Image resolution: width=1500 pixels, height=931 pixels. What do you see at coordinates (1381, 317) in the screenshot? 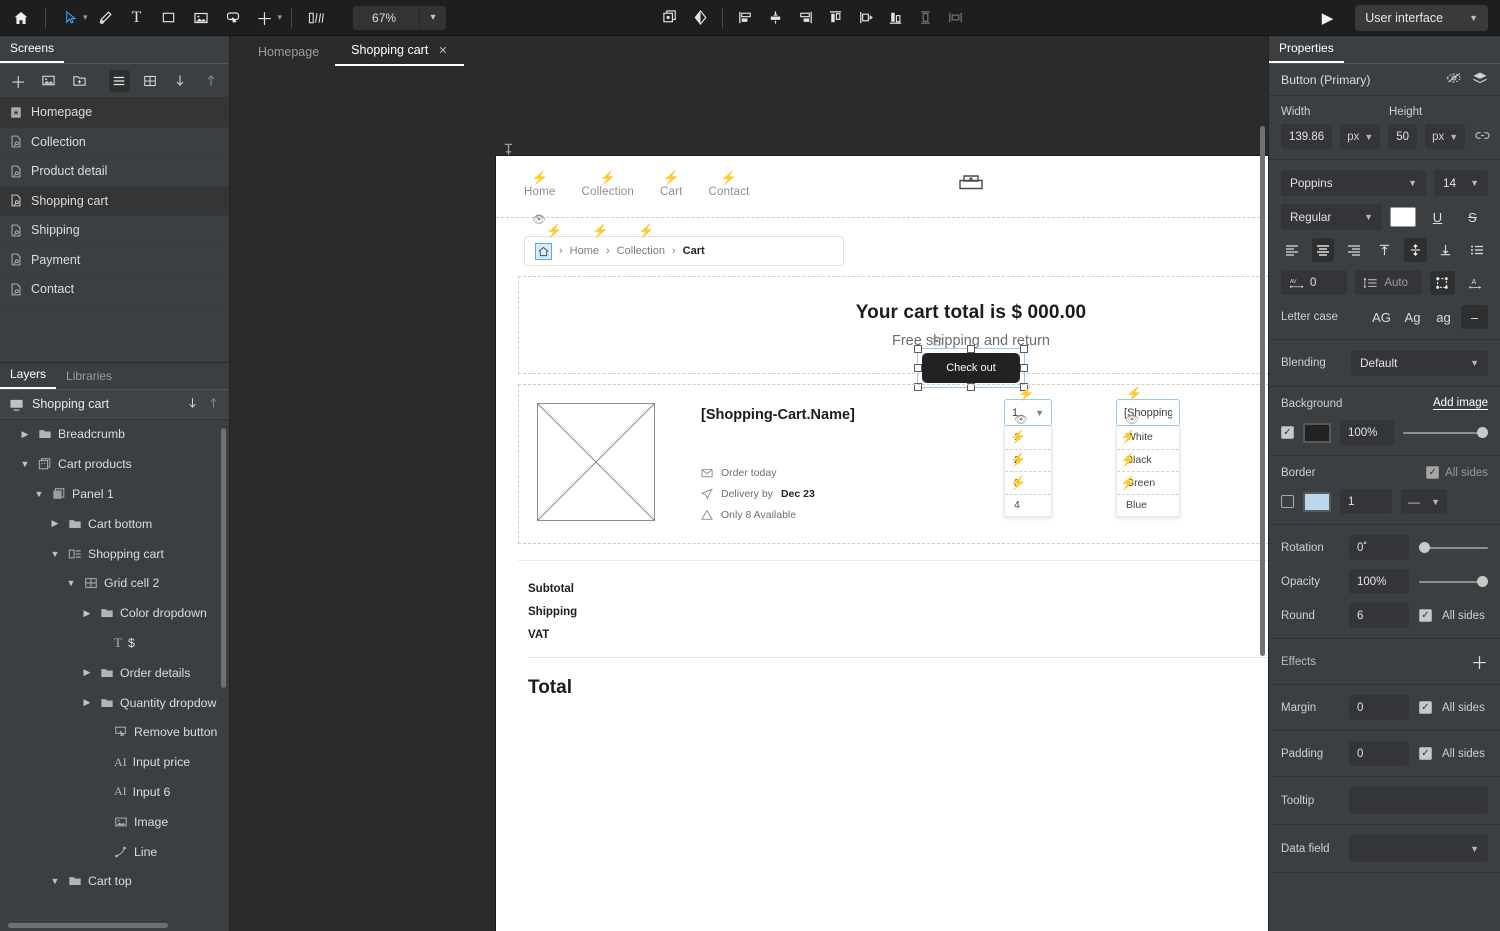
I see `uppercase-button: AG` at bounding box center [1381, 317].